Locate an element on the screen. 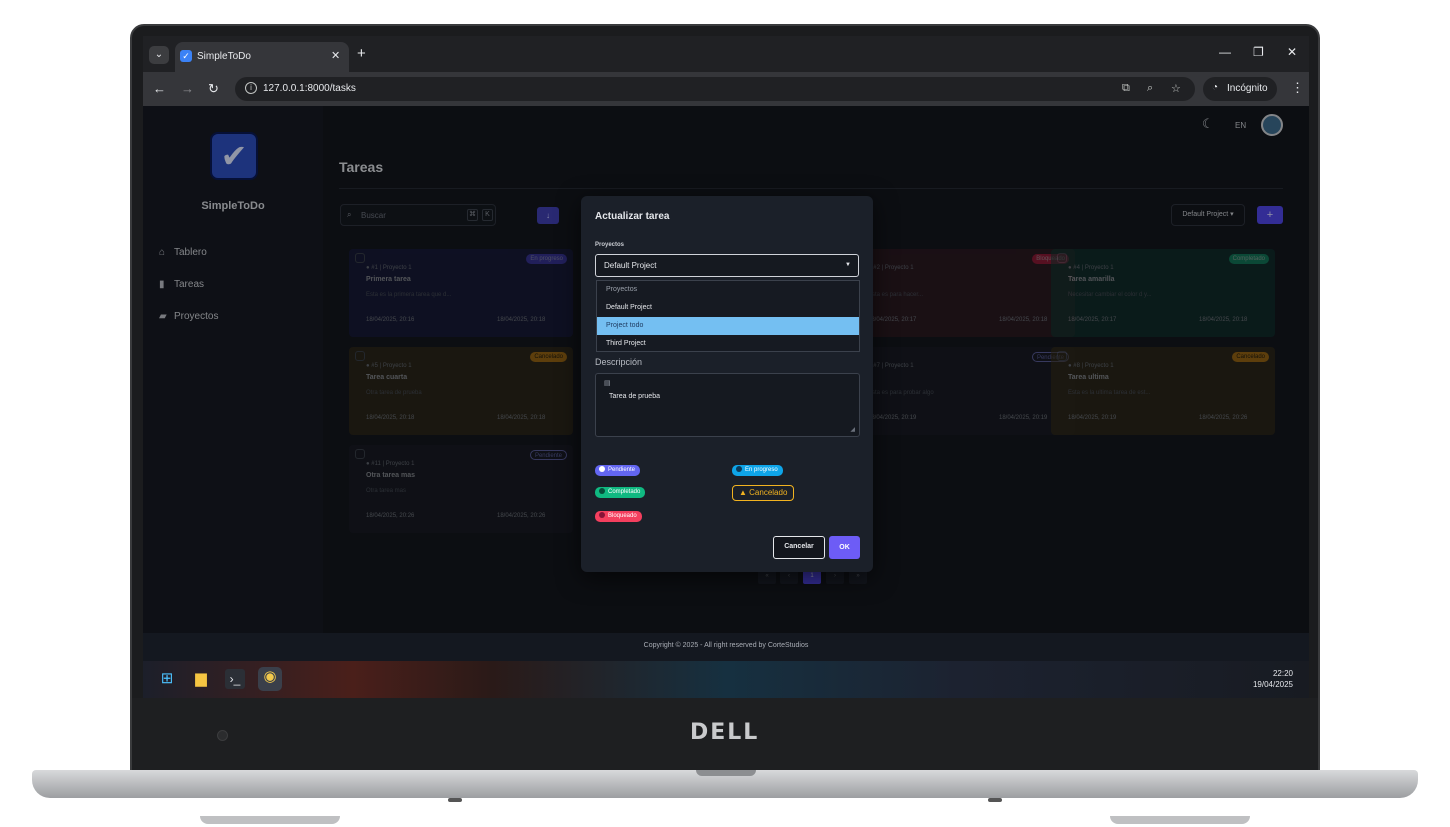  brand-logo: DELL is located at coordinates (725, 732).